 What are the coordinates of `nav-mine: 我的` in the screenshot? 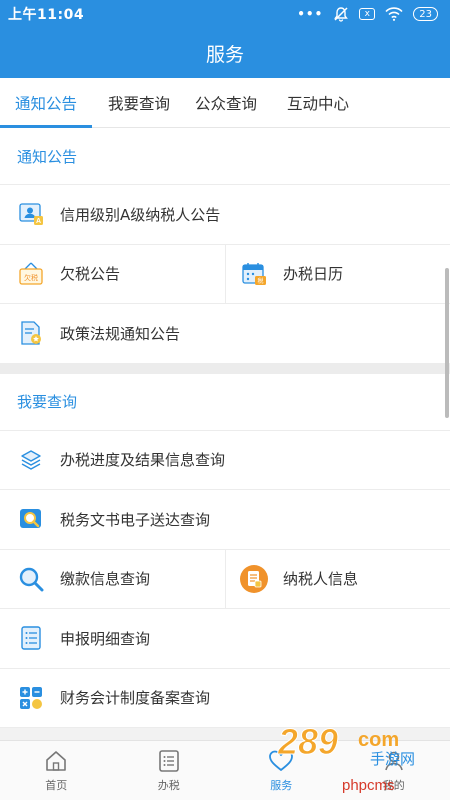 It's located at (394, 770).